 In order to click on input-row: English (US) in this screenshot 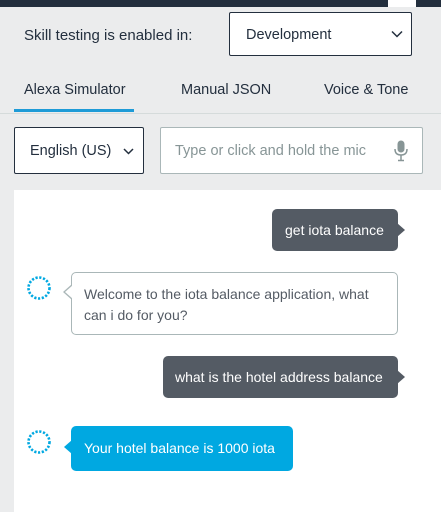, I will do `click(220, 151)`.